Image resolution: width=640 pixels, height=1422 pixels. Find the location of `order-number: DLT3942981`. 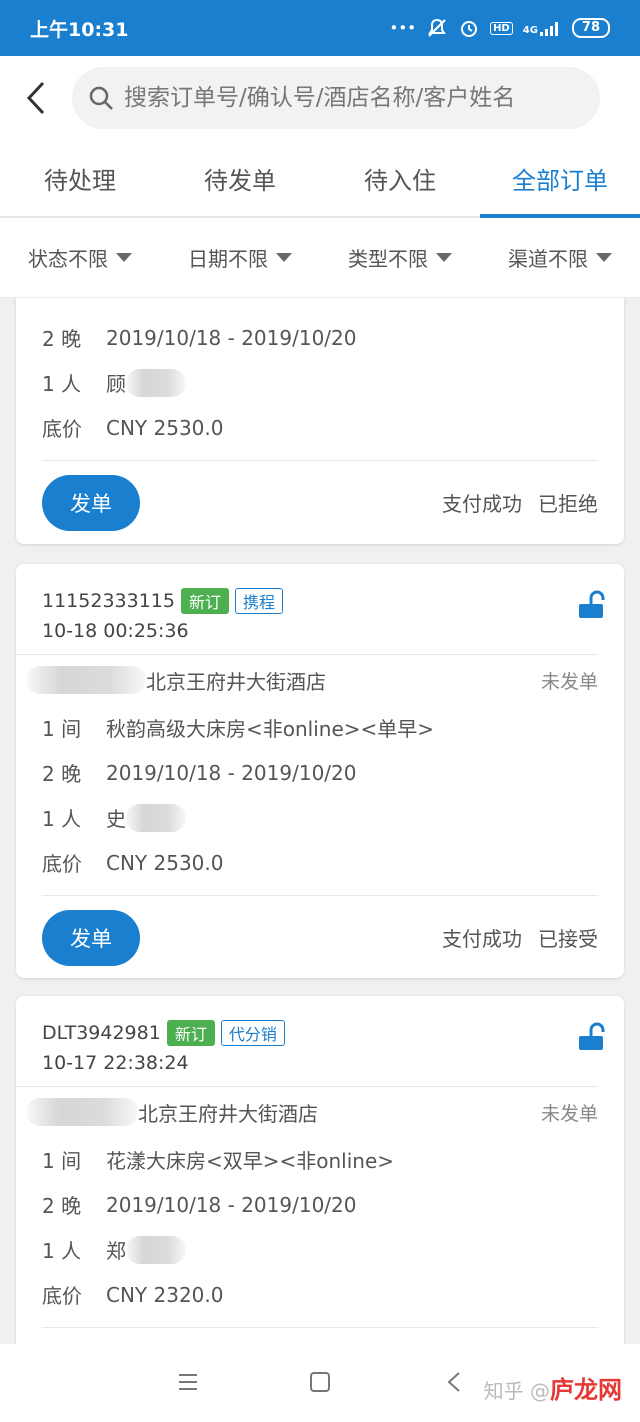

order-number: DLT3942981 is located at coordinates (101, 1033).